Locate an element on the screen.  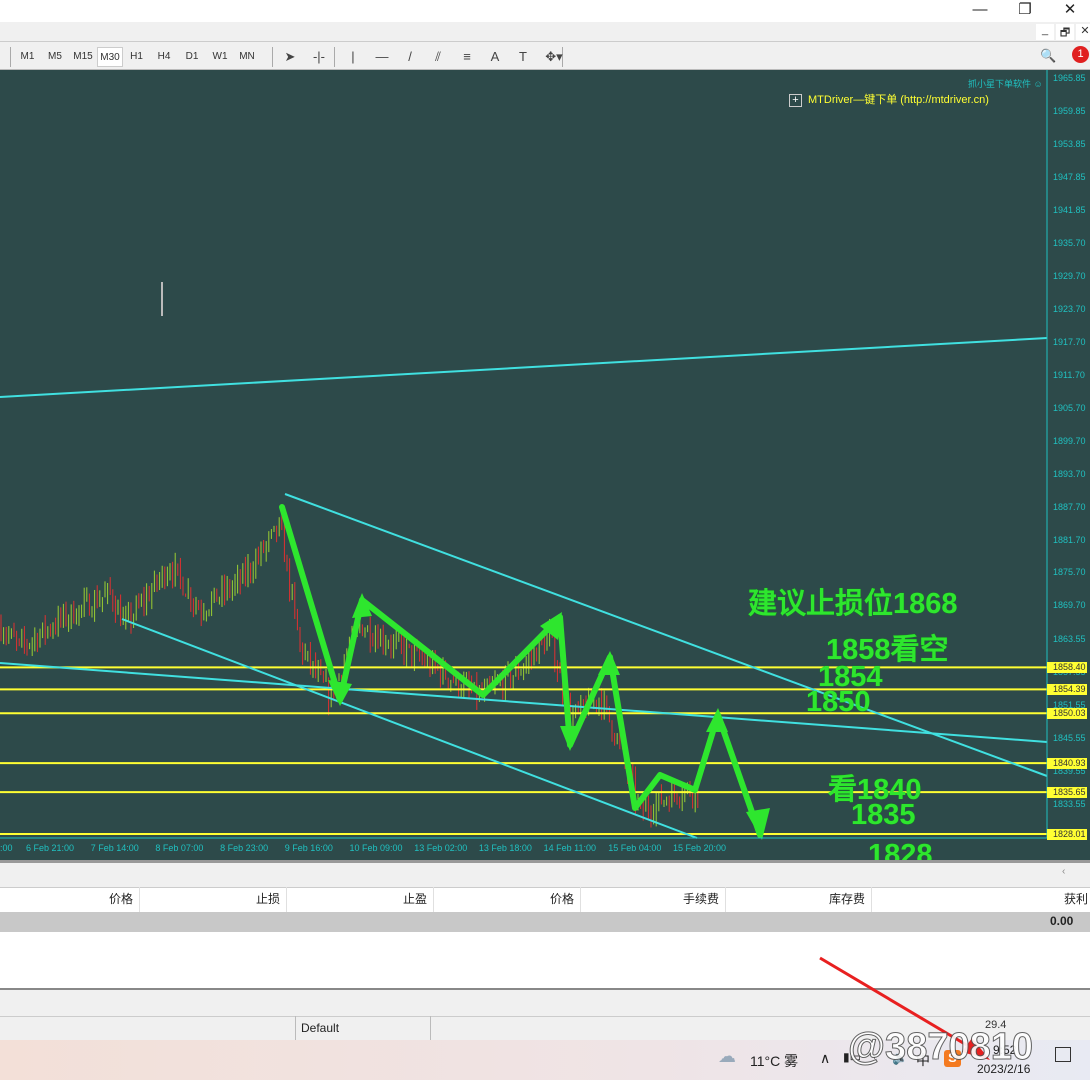
trendline-icon: / is located at coordinates (410, 57).